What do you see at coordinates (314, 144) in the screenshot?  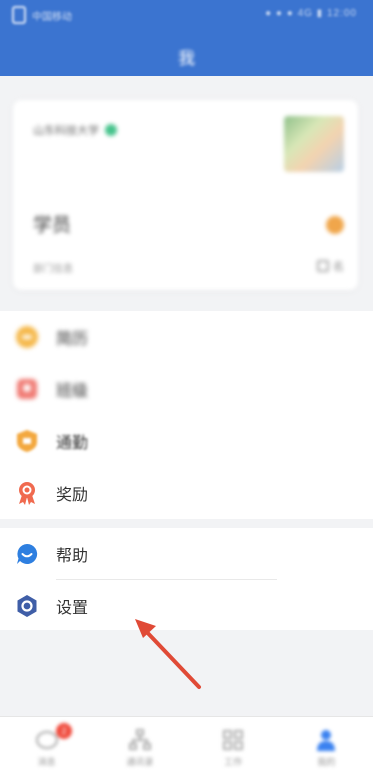 I see `avatar` at bounding box center [314, 144].